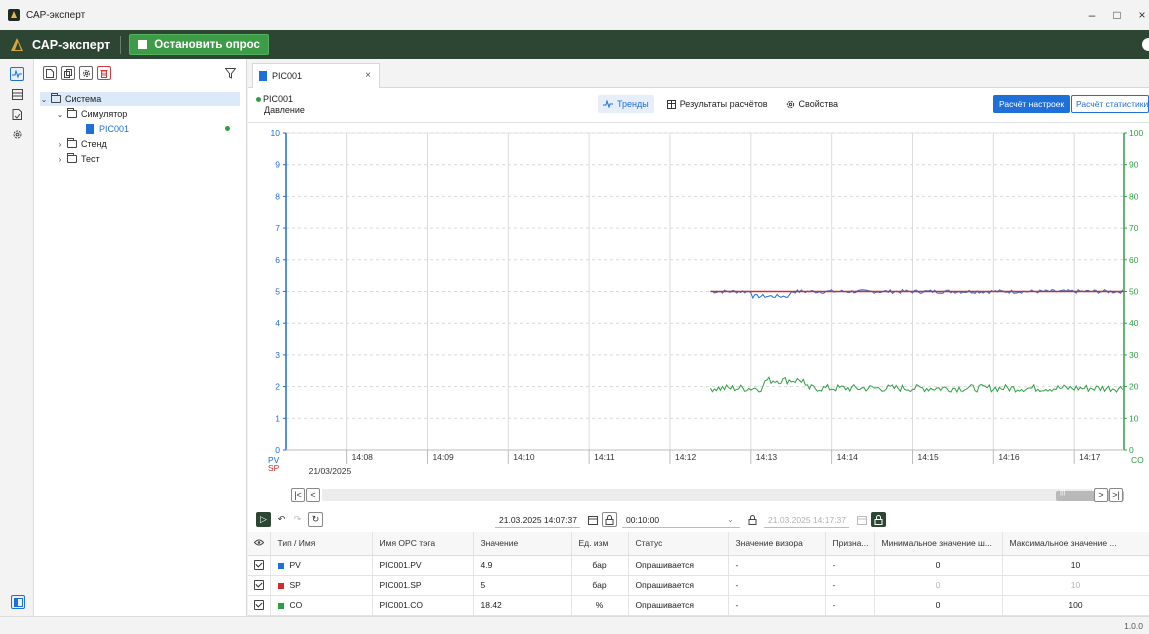  What do you see at coordinates (1145, 44) in the screenshot?
I see `theme-toggle-icon` at bounding box center [1145, 44].